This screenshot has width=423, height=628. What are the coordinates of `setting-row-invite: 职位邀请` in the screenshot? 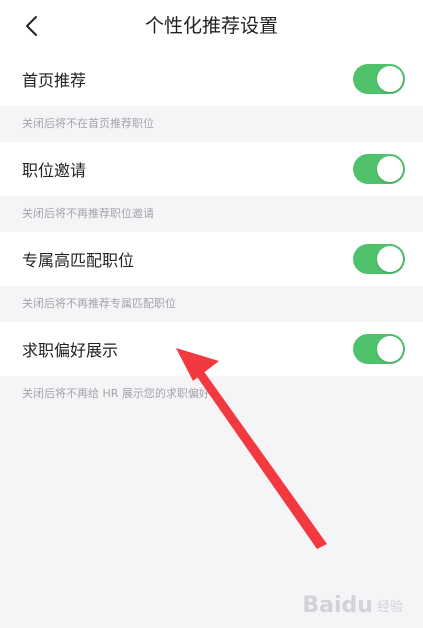 It's located at (211, 169).